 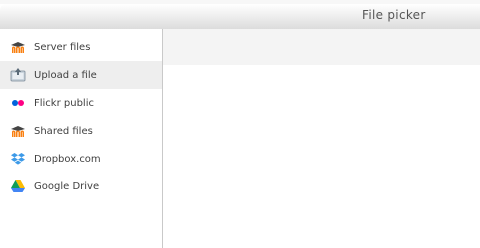 What do you see at coordinates (62, 47) in the screenshot?
I see `sidebar-item-label: Server files` at bounding box center [62, 47].